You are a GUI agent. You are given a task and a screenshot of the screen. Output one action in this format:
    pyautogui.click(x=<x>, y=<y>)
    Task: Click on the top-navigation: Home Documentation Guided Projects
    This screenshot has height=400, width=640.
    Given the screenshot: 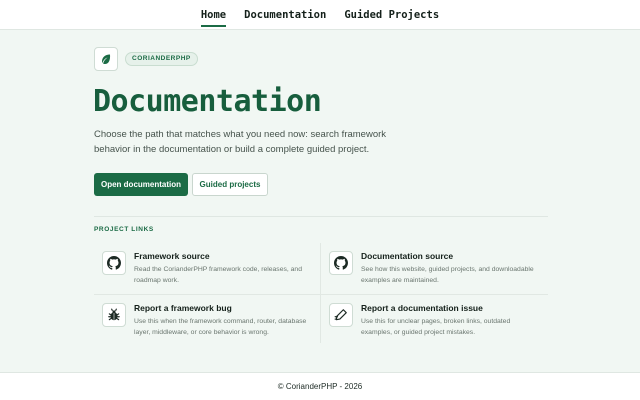 What is the action you would take?
    pyautogui.click(x=320, y=15)
    